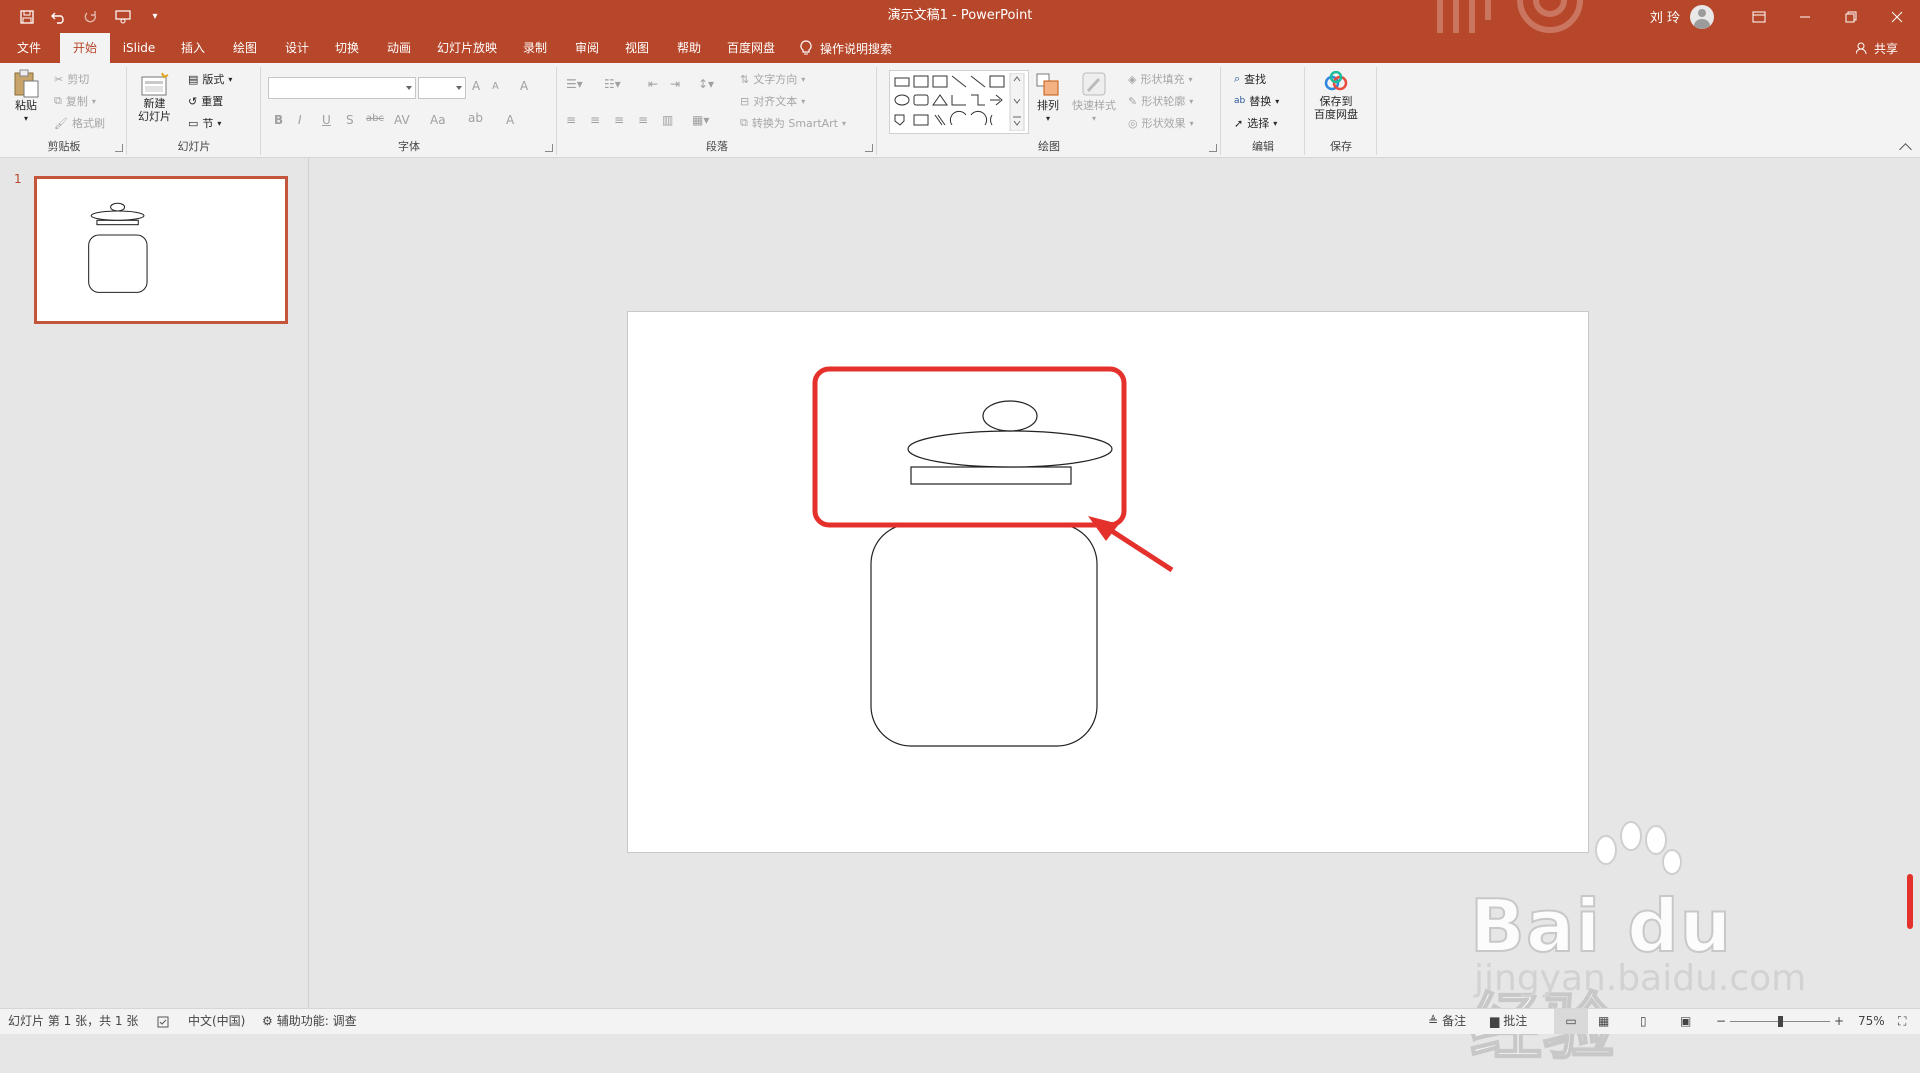  Describe the element at coordinates (619, 120) in the screenshot. I see `align-right-icon: ≡` at that location.